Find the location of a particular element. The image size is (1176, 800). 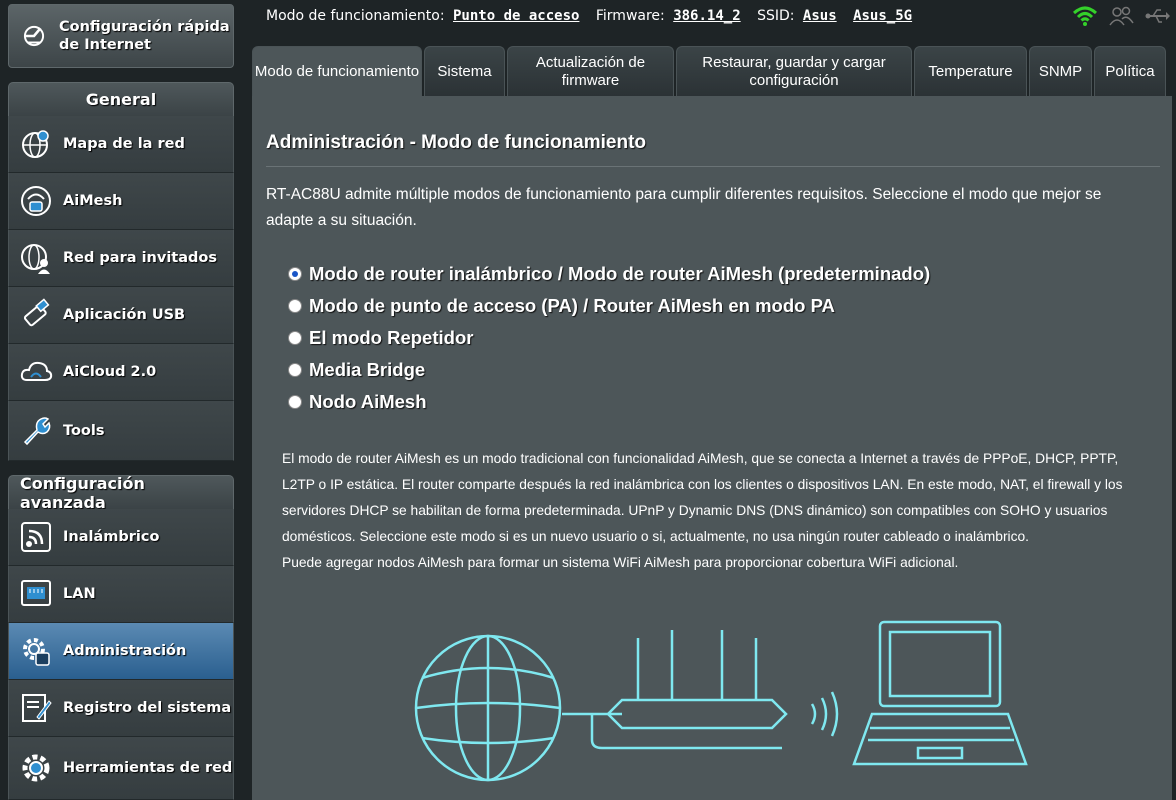

wireless-icon is located at coordinates (36, 537).